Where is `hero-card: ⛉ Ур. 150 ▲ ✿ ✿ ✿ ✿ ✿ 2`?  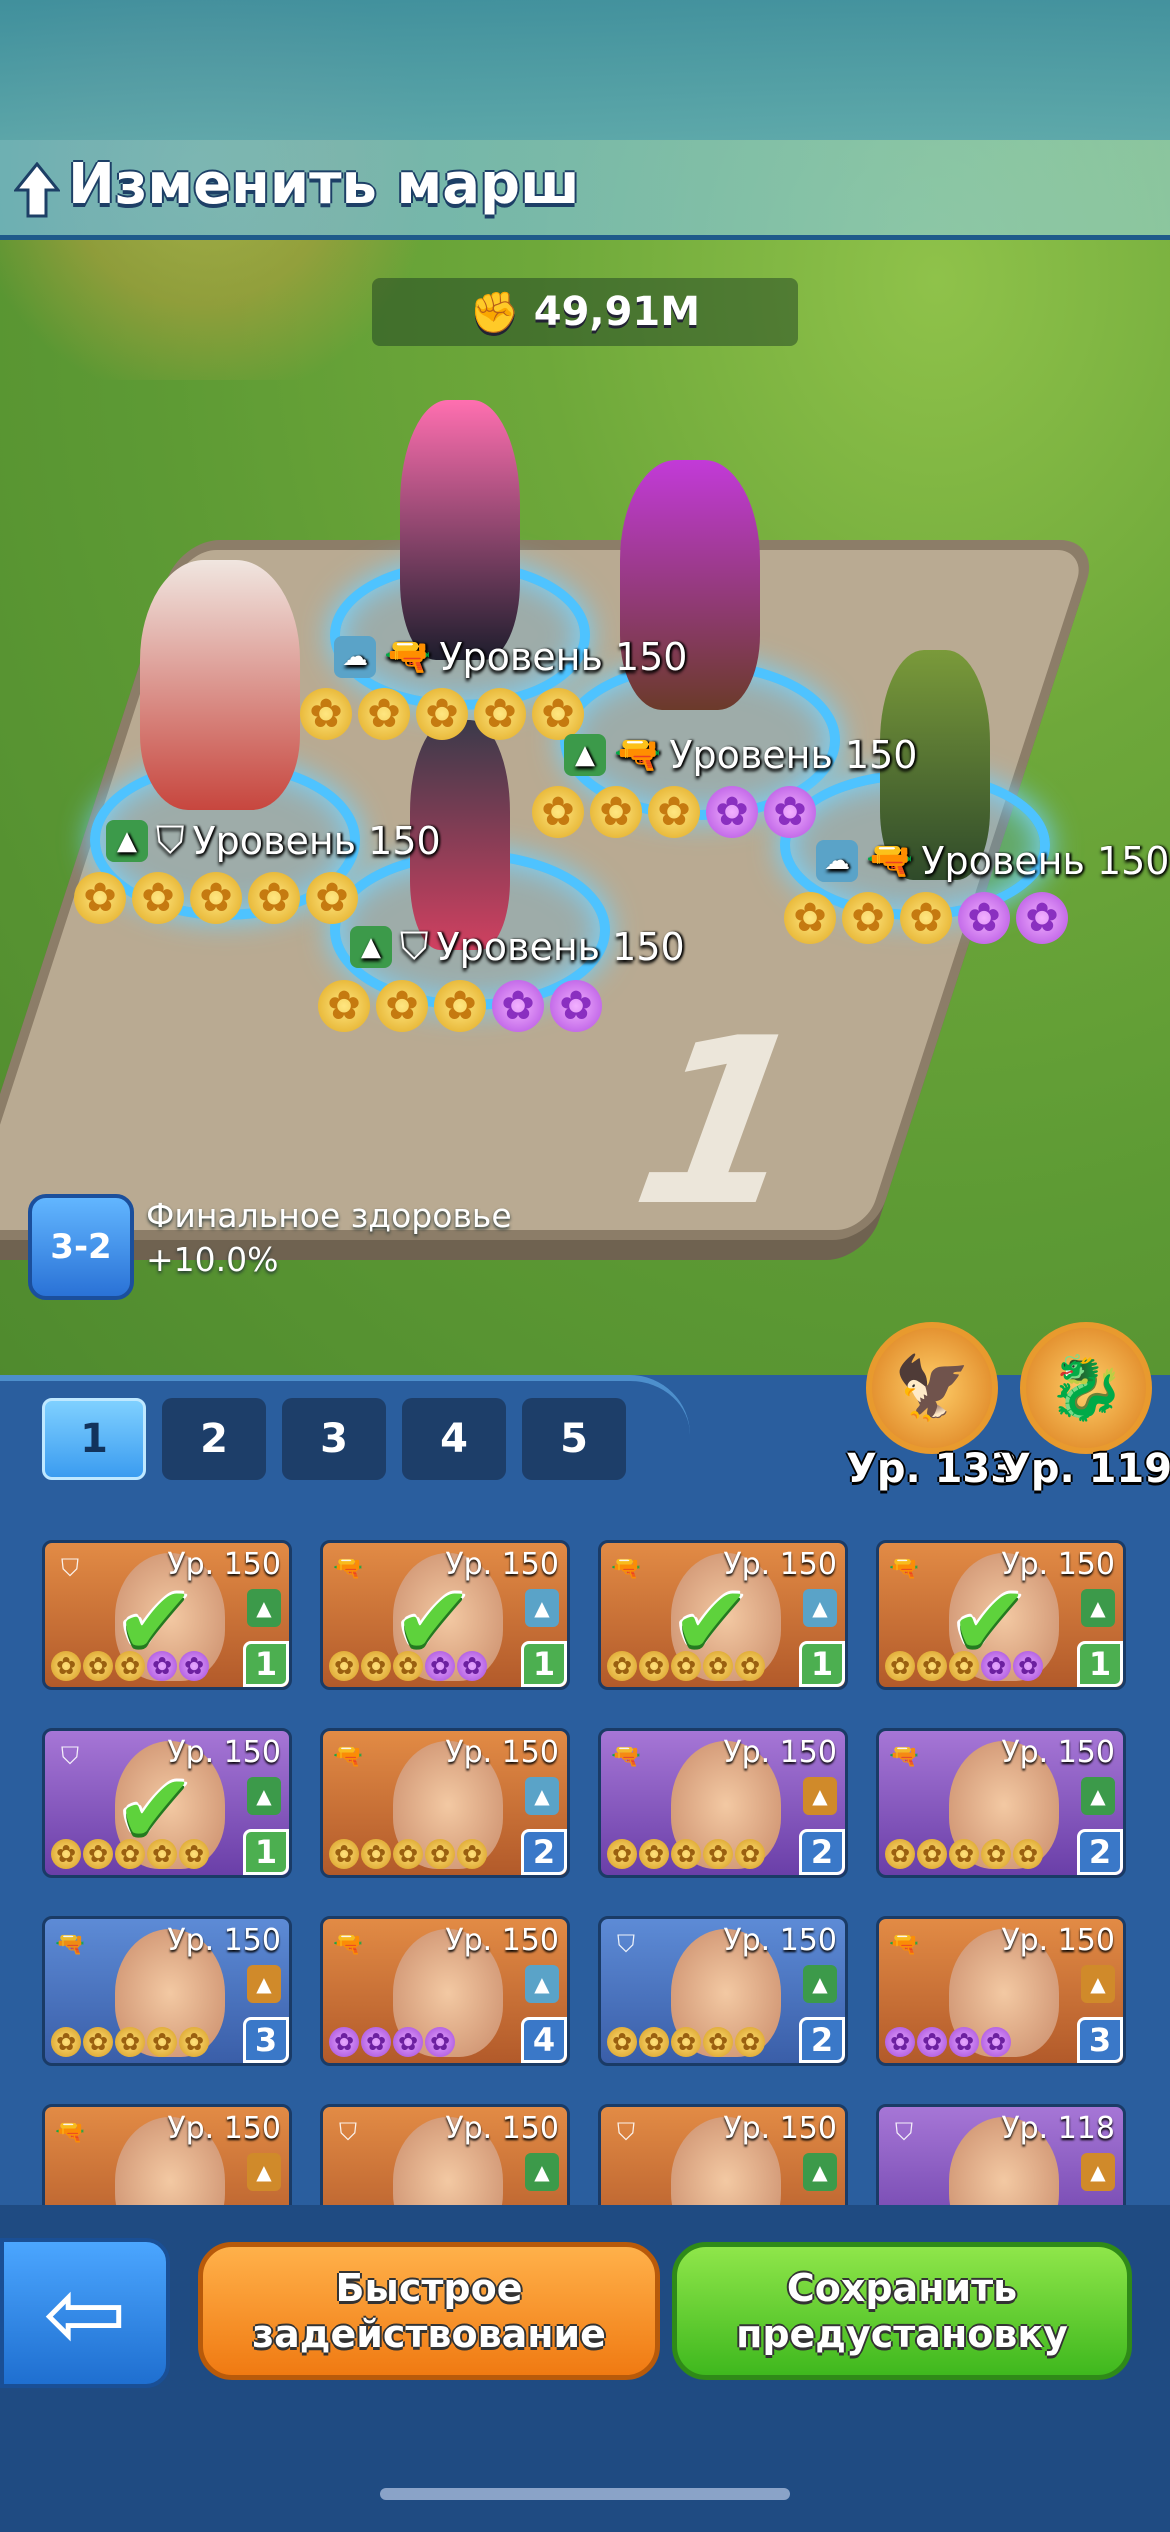
hero-card: ⛉ Ур. 150 ▲ ✿ ✿ ✿ ✿ ✿ 2 is located at coordinates (723, 1991).